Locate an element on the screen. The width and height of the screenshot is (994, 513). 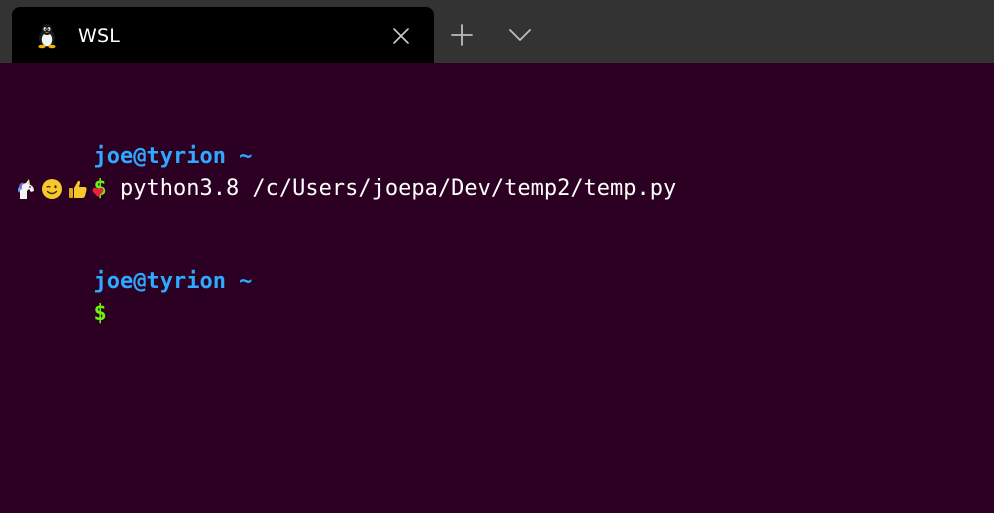
command-output is located at coordinates (60, 189).